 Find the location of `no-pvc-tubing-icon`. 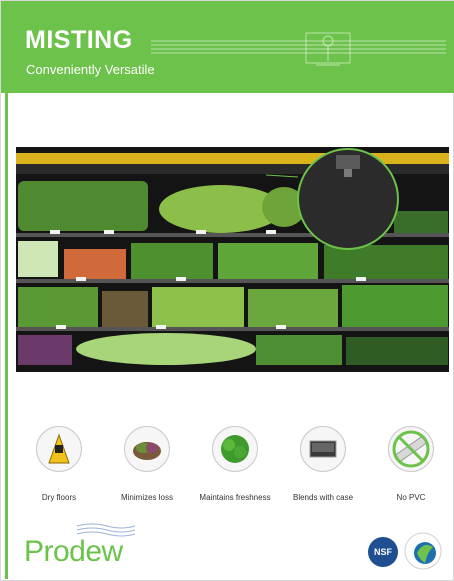

no-pvc-tubing-icon is located at coordinates (411, 449).